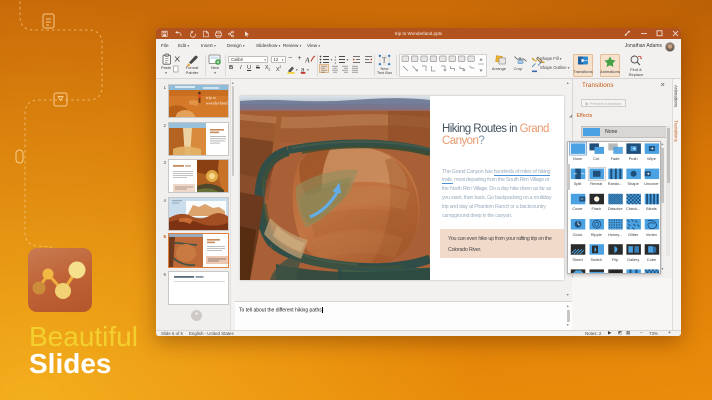 The image size is (712, 400). What do you see at coordinates (217, 103) in the screenshot?
I see `svg-text: wonderland` at bounding box center [217, 103].